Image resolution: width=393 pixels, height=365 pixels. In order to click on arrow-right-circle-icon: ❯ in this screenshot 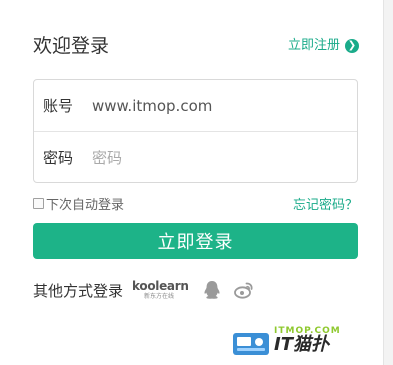, I will do `click(352, 46)`.